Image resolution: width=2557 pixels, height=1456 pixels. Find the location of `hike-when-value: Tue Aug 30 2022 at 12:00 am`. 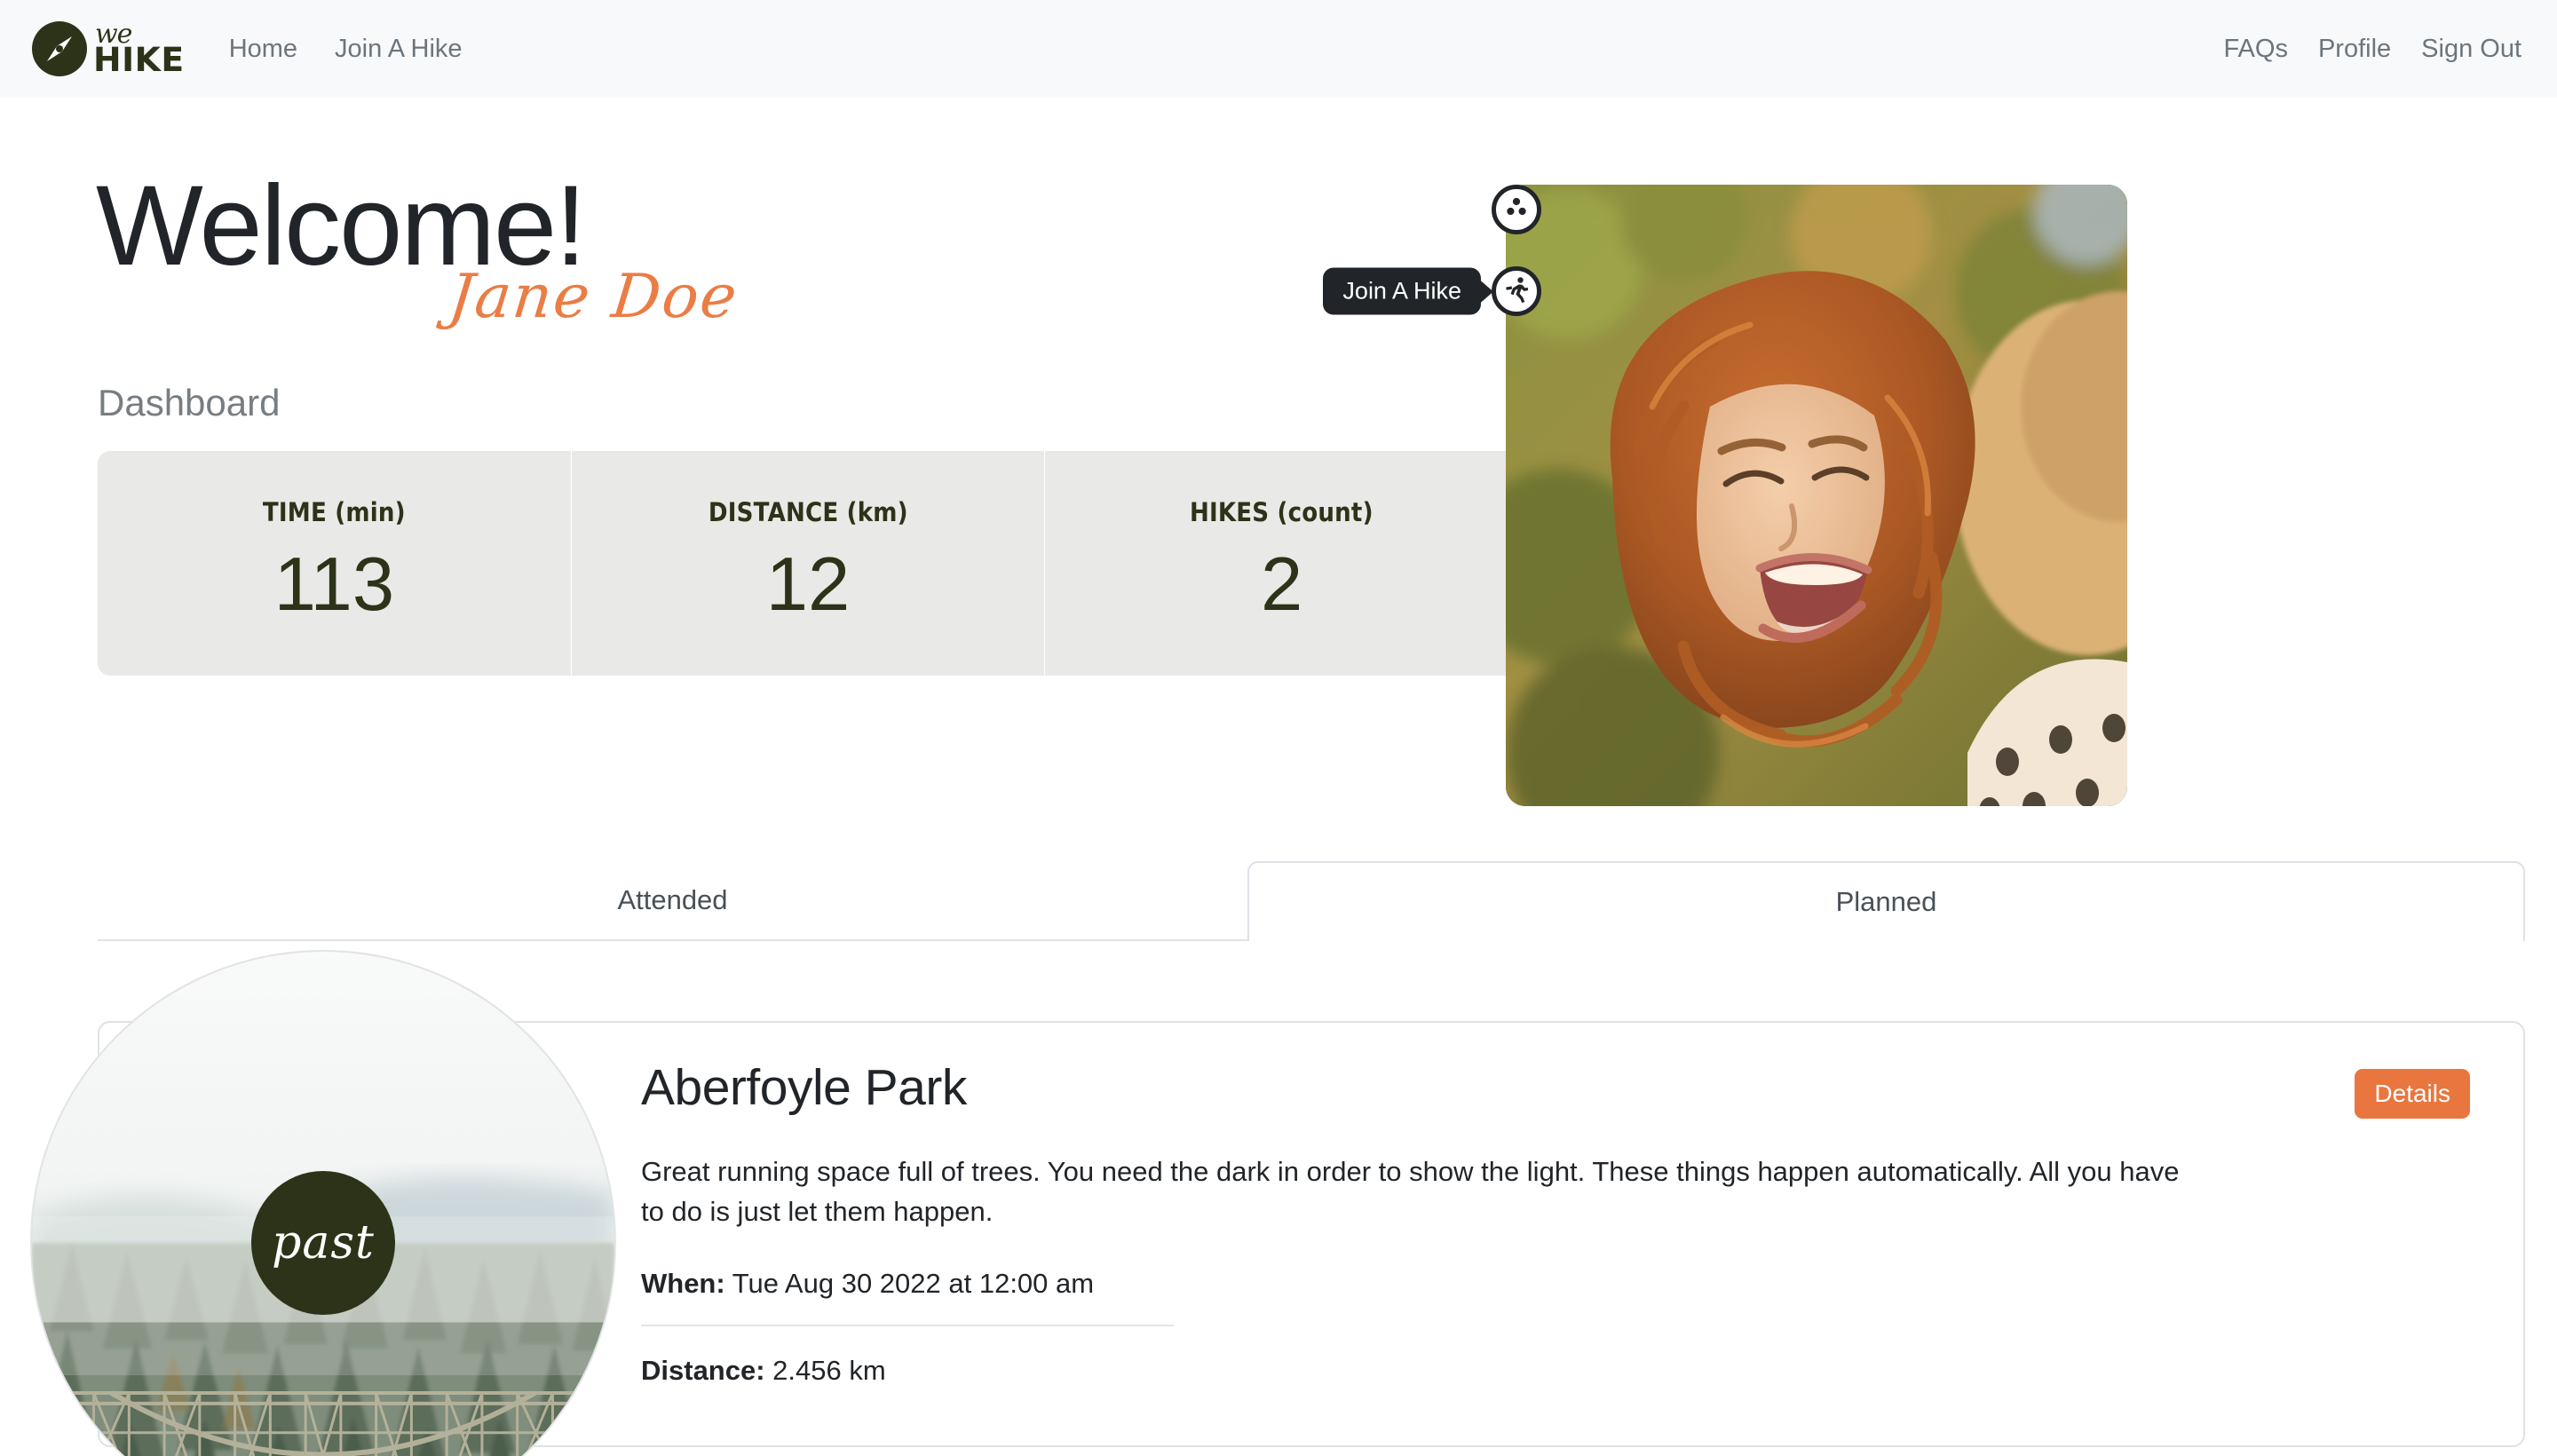

hike-when-value: Tue Aug 30 2022 at 12:00 am is located at coordinates (913, 1283).